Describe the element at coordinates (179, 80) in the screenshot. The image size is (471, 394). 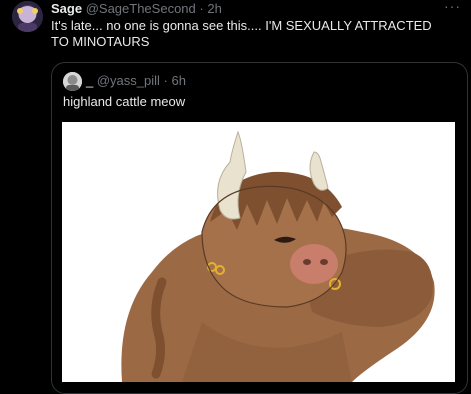
I see `quoted-timestamp: 6h` at that location.